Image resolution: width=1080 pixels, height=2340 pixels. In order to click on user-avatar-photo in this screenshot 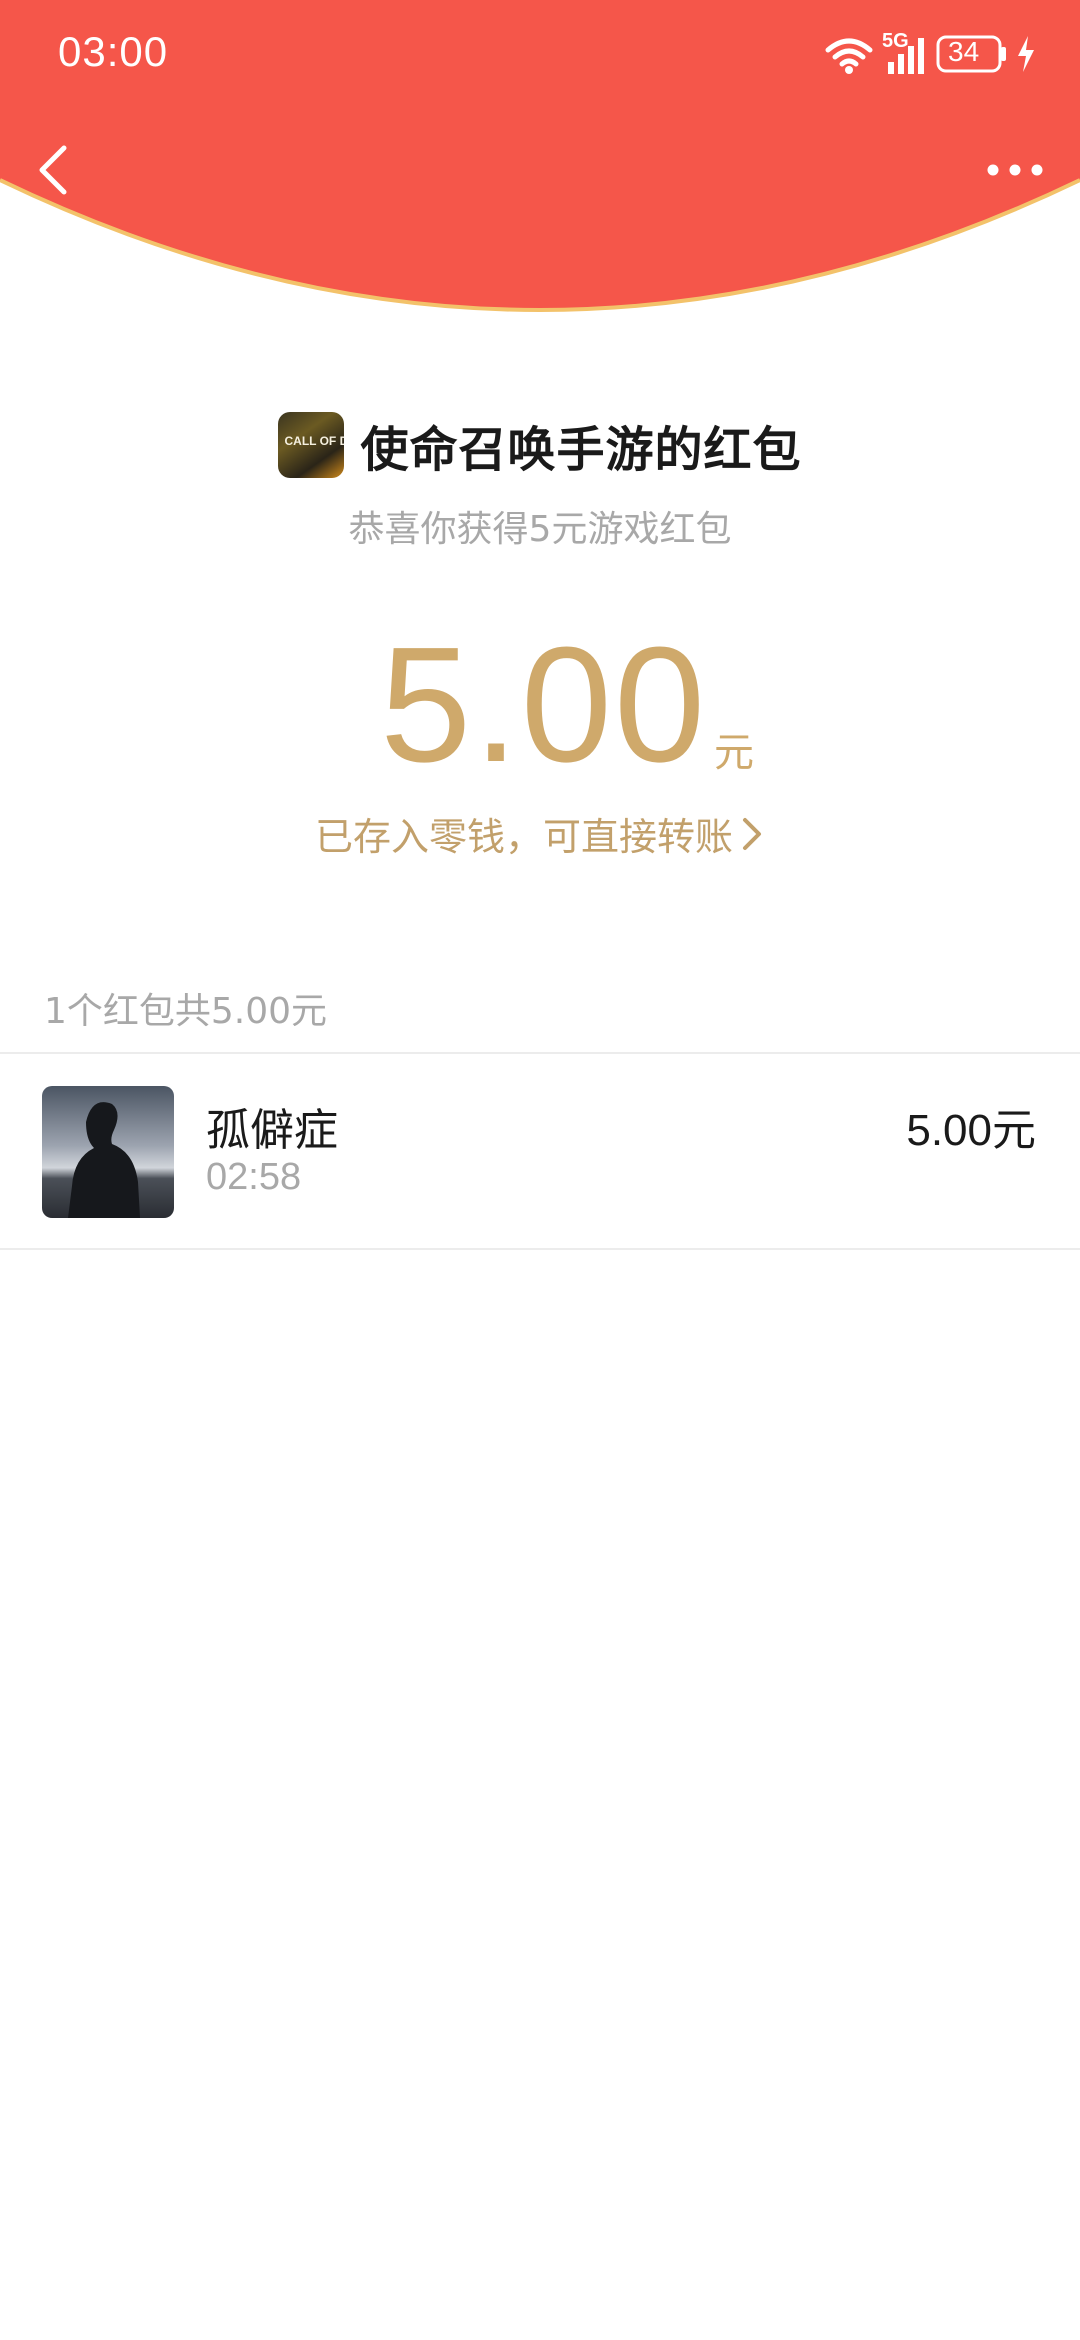, I will do `click(108, 1152)`.